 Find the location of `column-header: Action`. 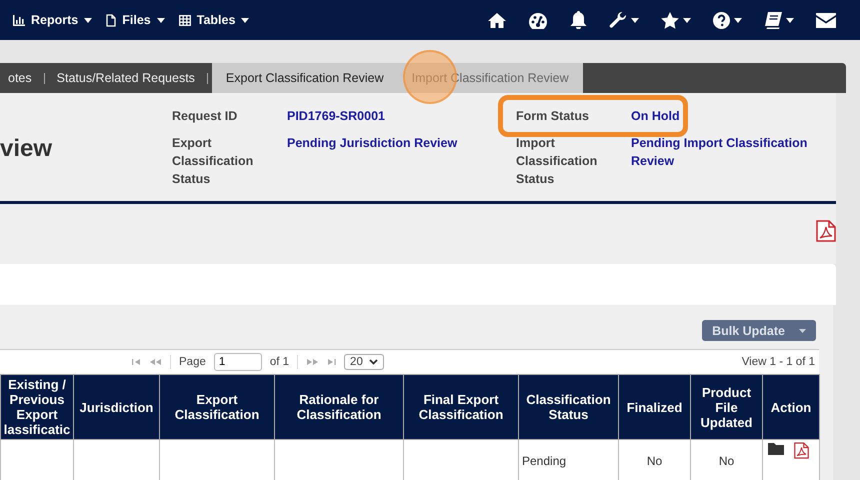

column-header: Action is located at coordinates (791, 407).